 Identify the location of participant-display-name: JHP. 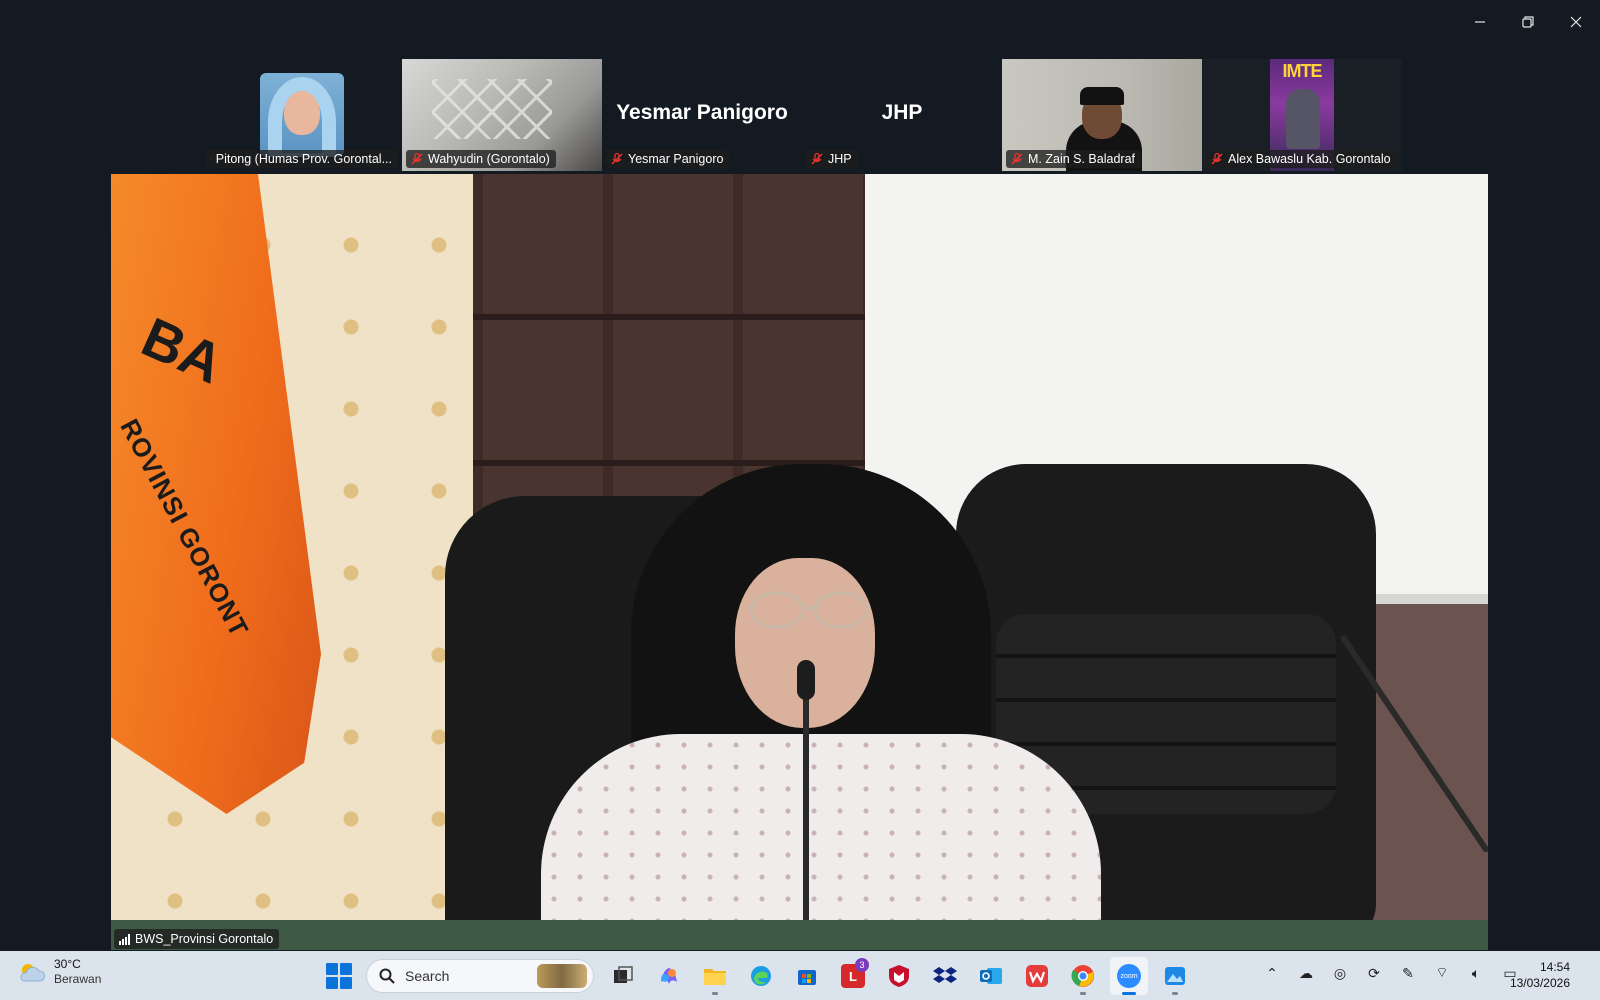
(902, 112).